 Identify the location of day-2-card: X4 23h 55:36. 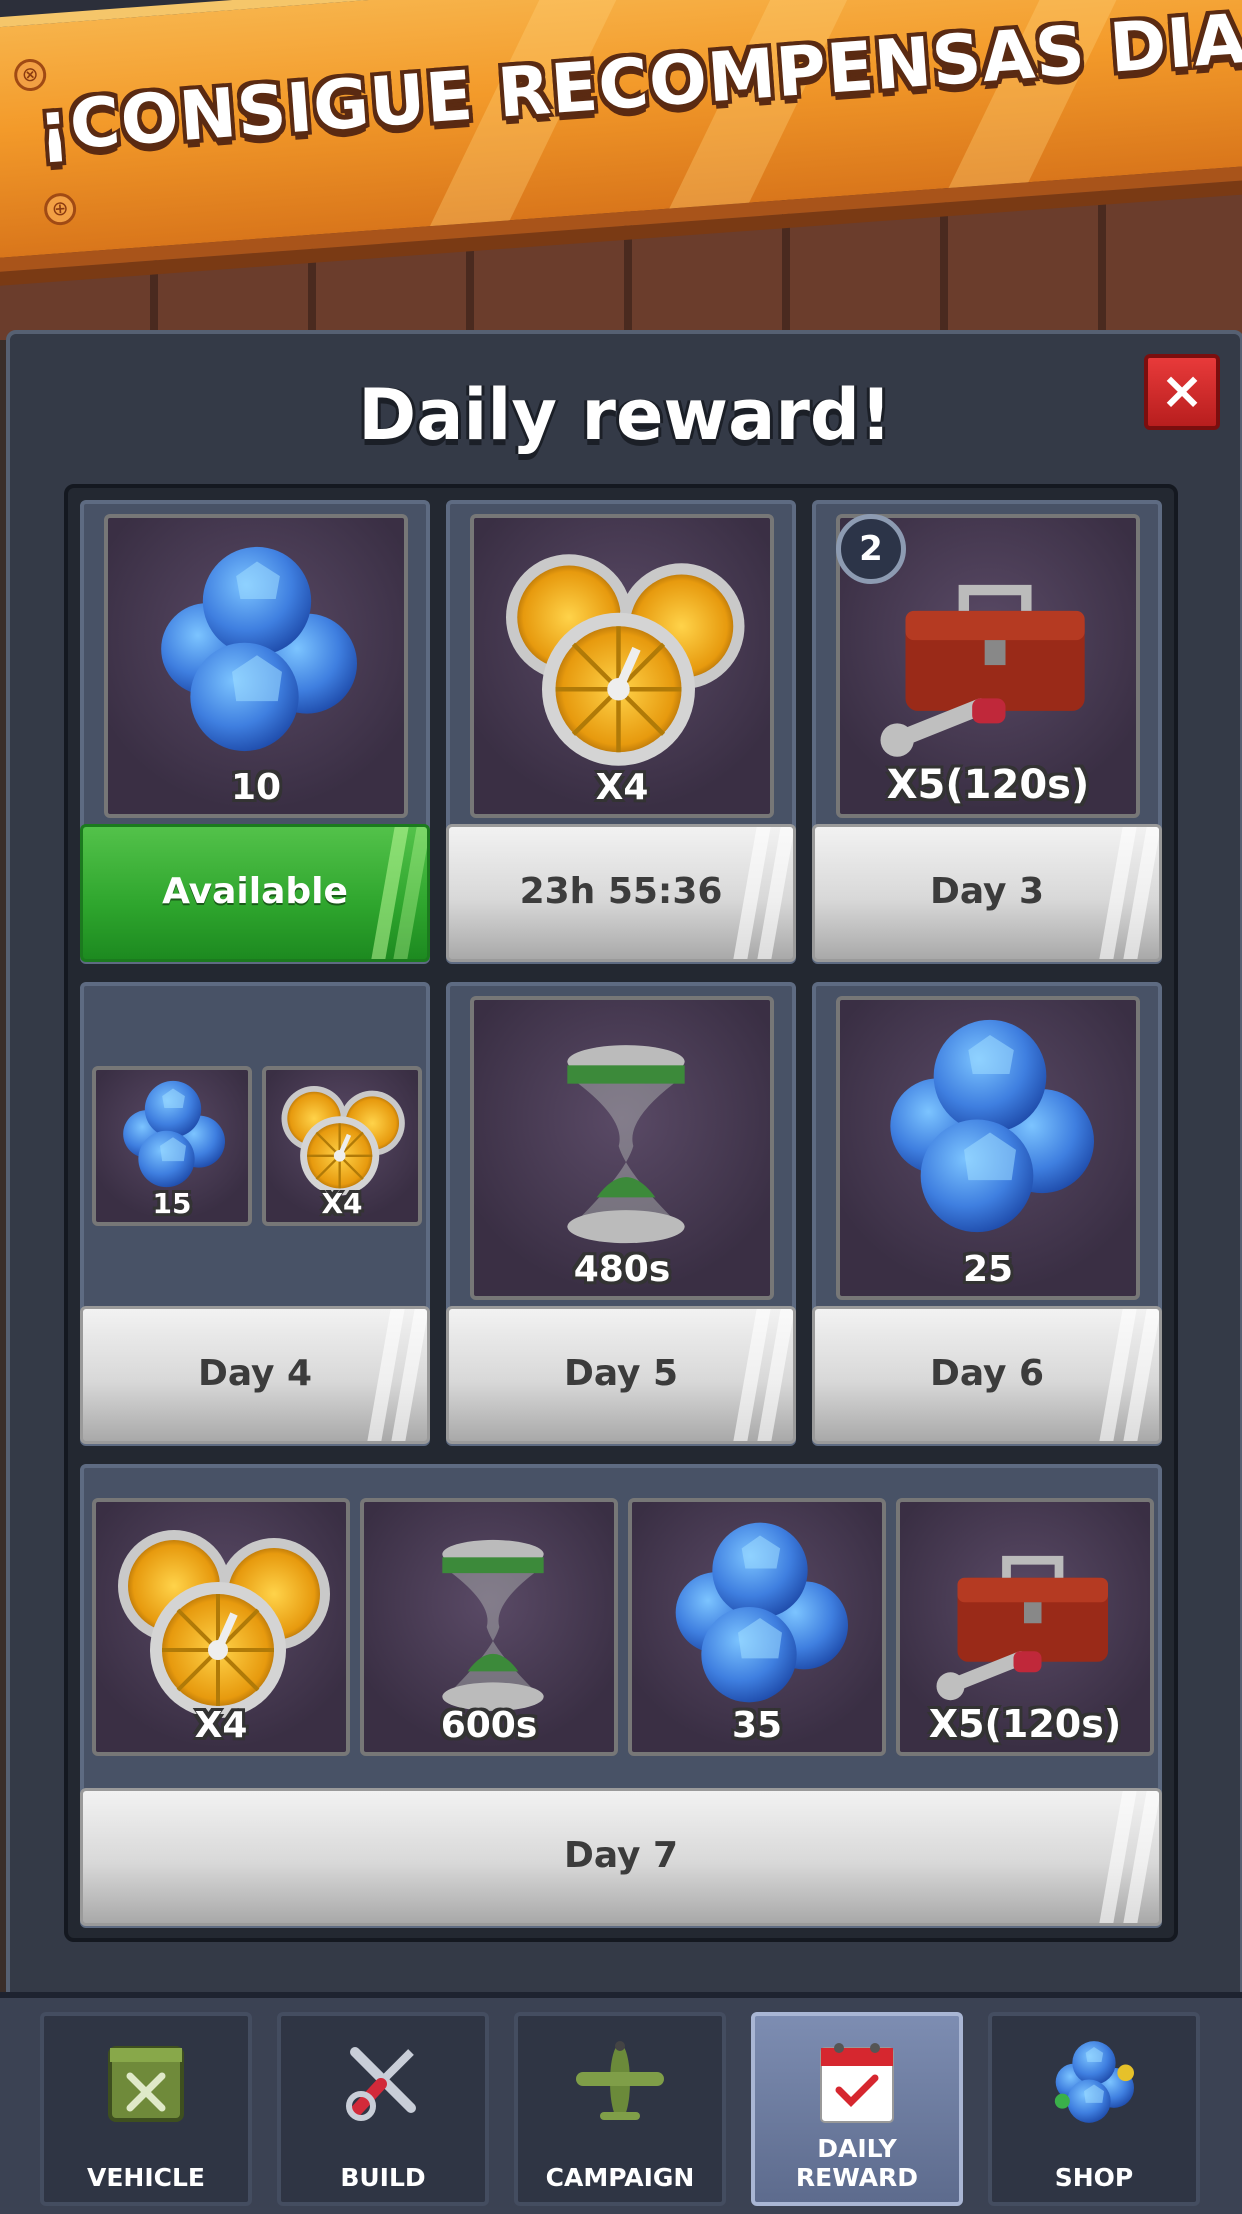
(621, 732).